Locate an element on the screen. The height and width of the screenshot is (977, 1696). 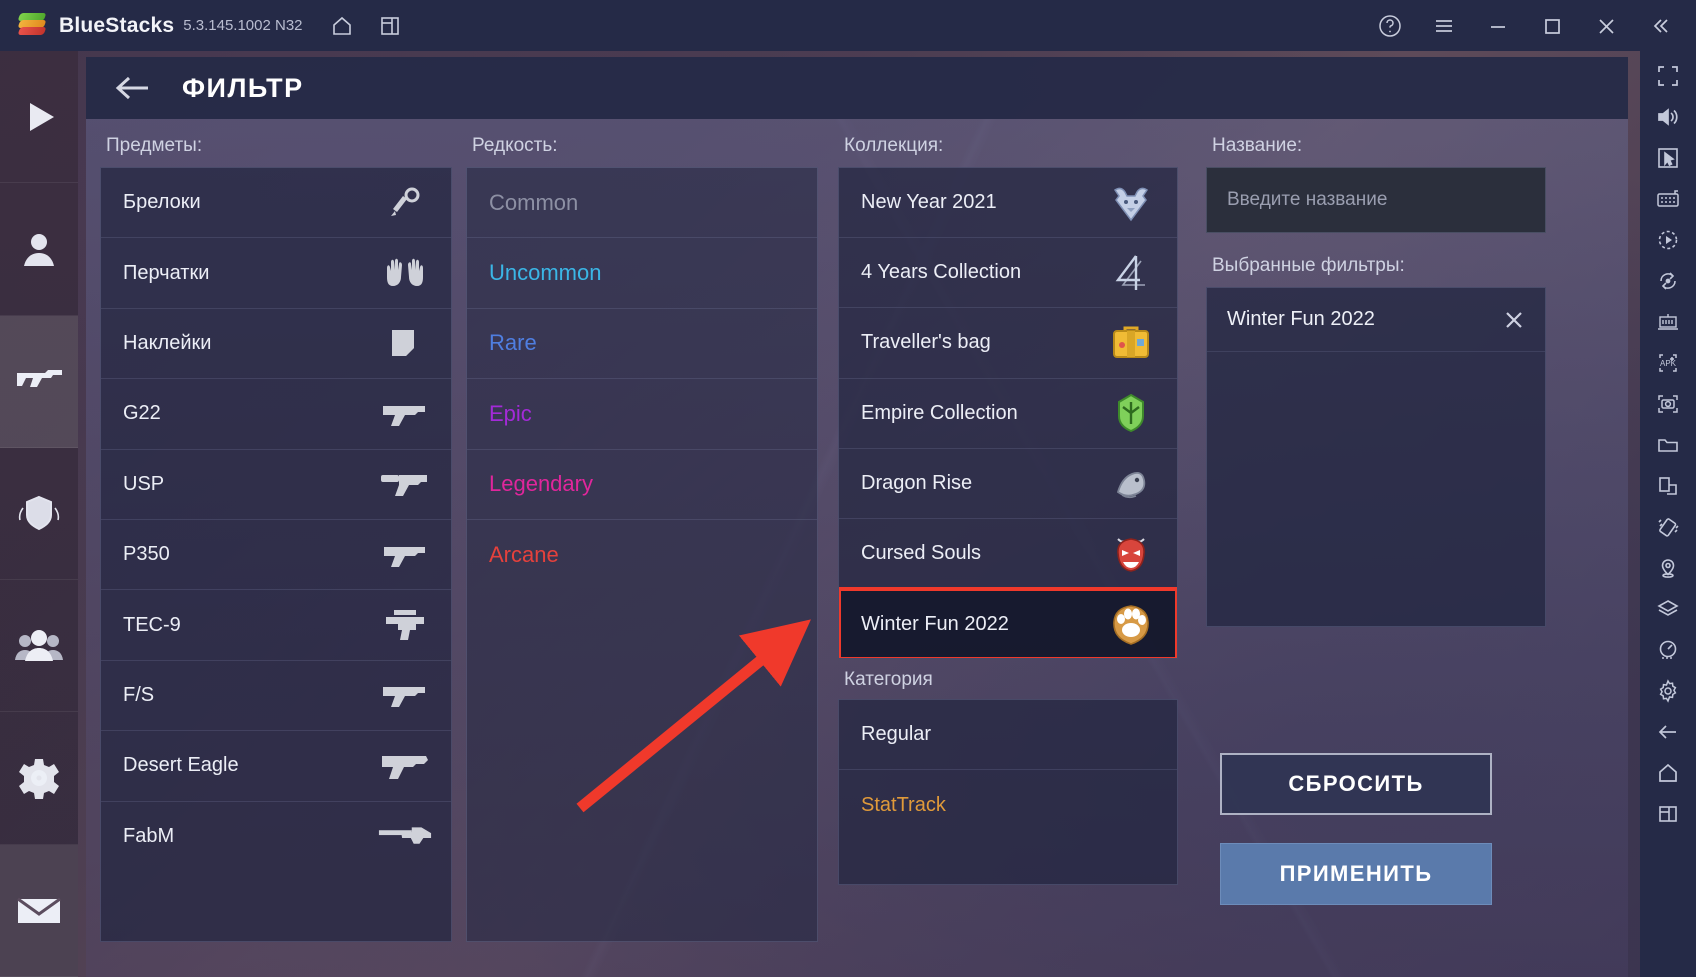
sidebar-item-profile is located at coordinates (39, 249).